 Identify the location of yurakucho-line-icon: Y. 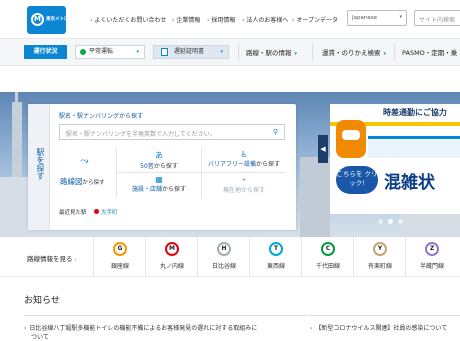
(380, 249).